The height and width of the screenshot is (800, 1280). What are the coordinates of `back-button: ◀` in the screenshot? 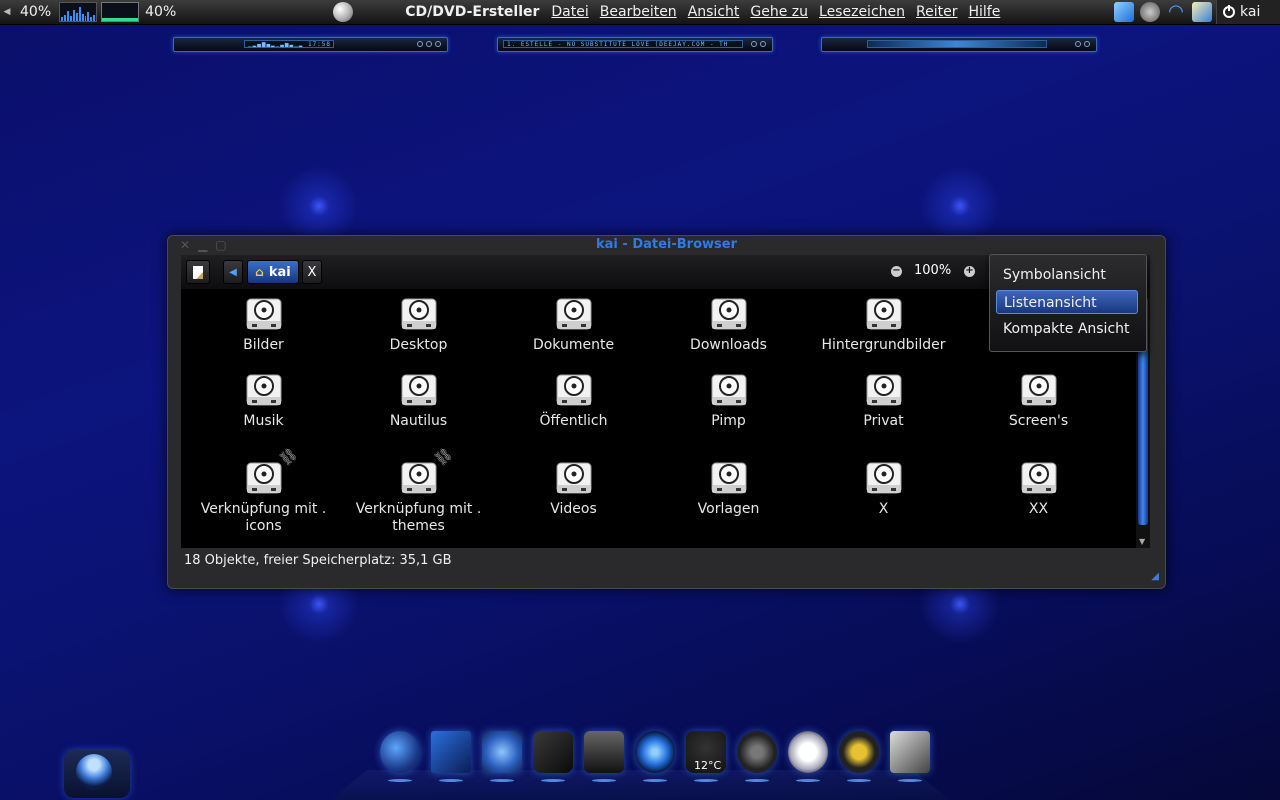 It's located at (233, 272).